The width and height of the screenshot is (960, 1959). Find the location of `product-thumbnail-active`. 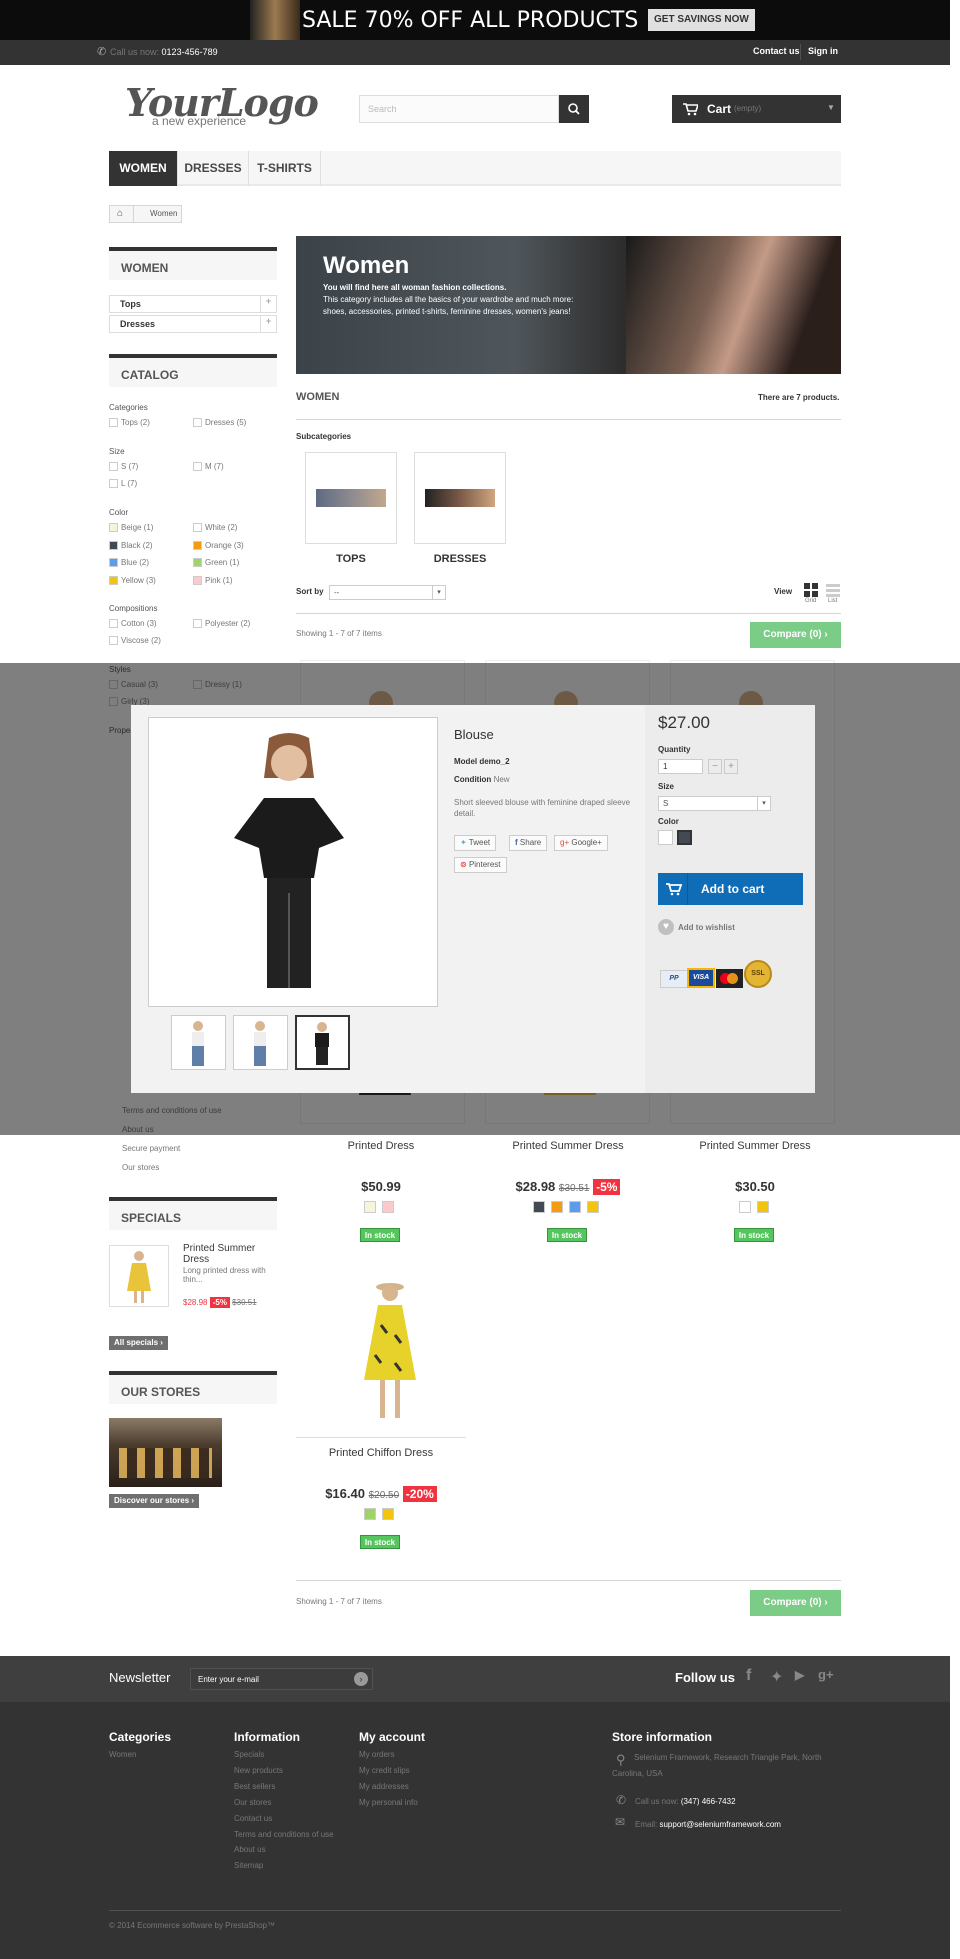

product-thumbnail-active is located at coordinates (322, 1042).